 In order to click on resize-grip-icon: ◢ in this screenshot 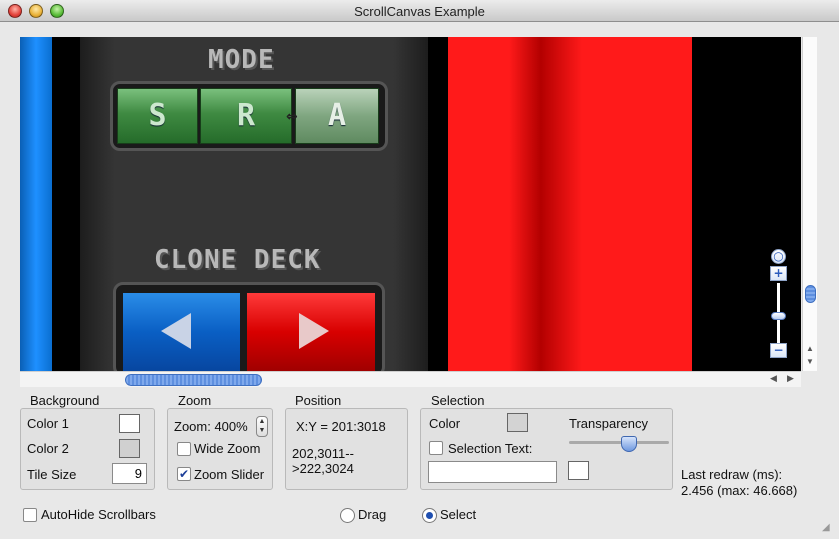, I will do `click(826, 527)`.